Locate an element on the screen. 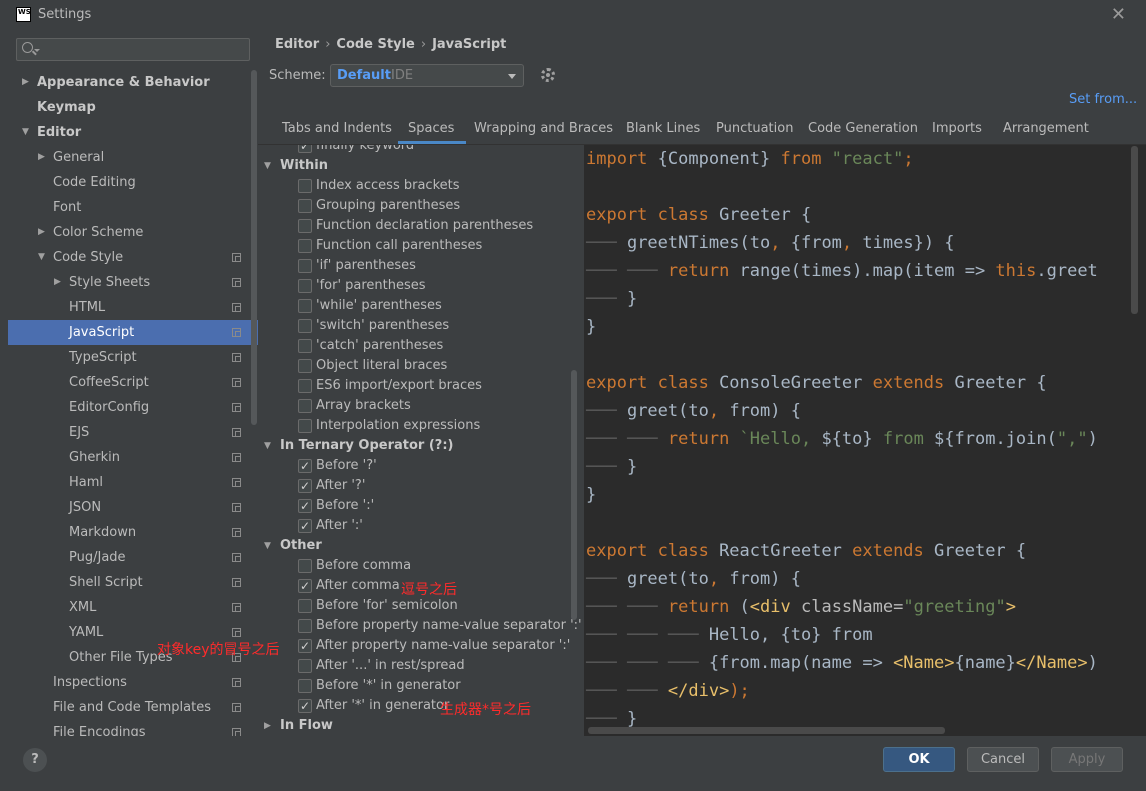 The height and width of the screenshot is (791, 1146). tab-arrangement: Arrangement is located at coordinates (1046, 130).